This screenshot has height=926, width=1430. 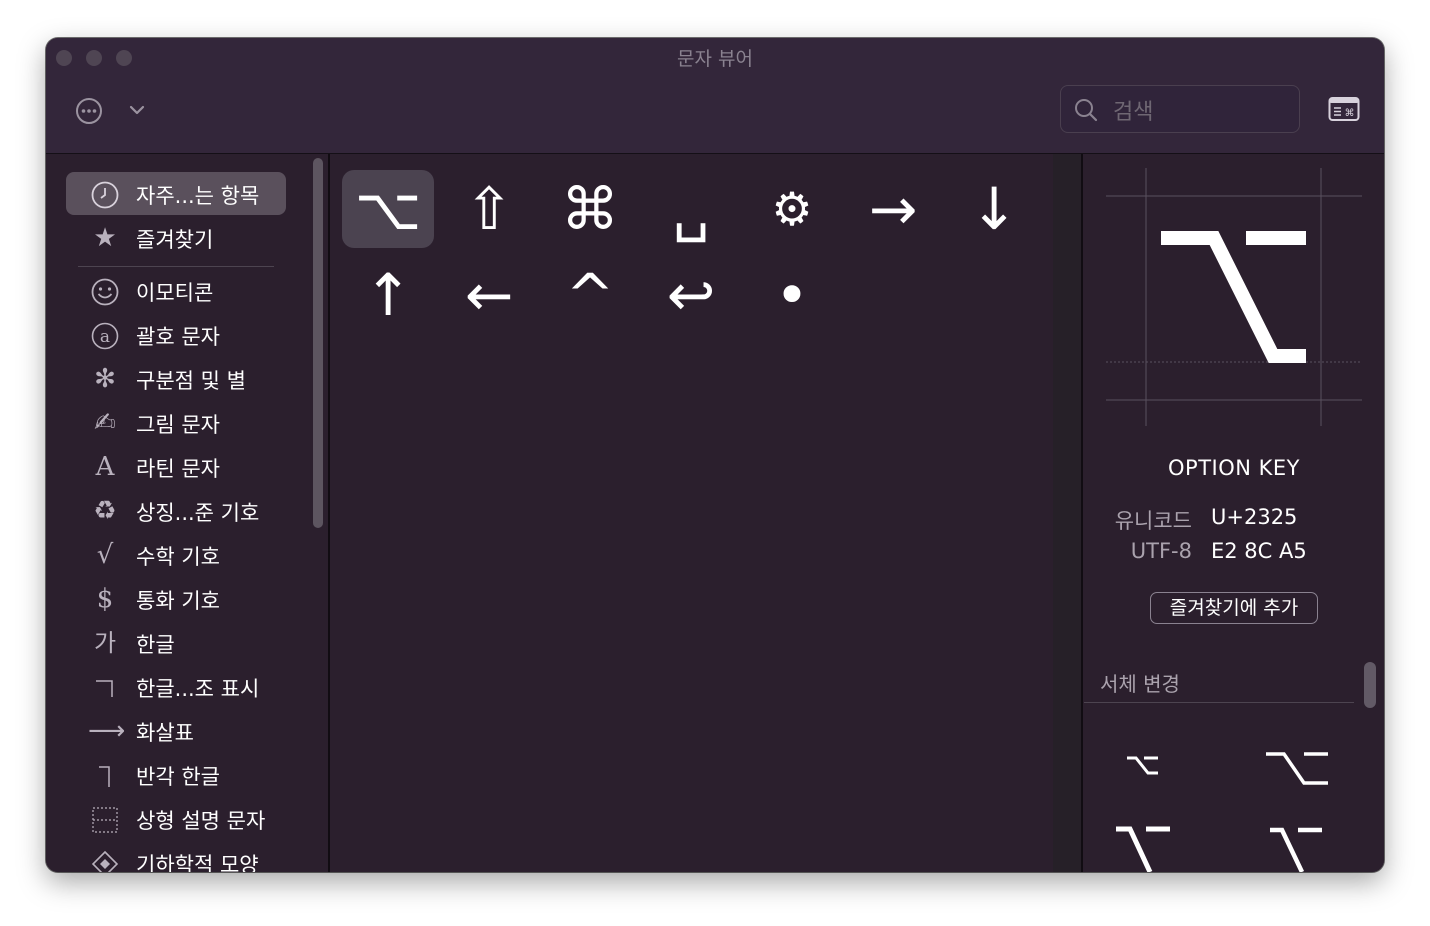 What do you see at coordinates (176, 642) in the screenshot?
I see `sidebar-item-hangul: 가 한글` at bounding box center [176, 642].